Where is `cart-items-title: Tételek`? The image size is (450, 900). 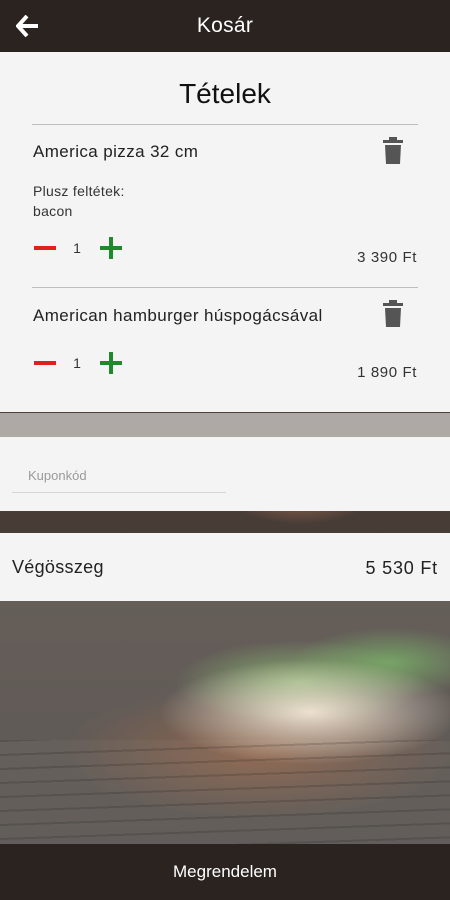
cart-items-title: Tételek is located at coordinates (225, 93).